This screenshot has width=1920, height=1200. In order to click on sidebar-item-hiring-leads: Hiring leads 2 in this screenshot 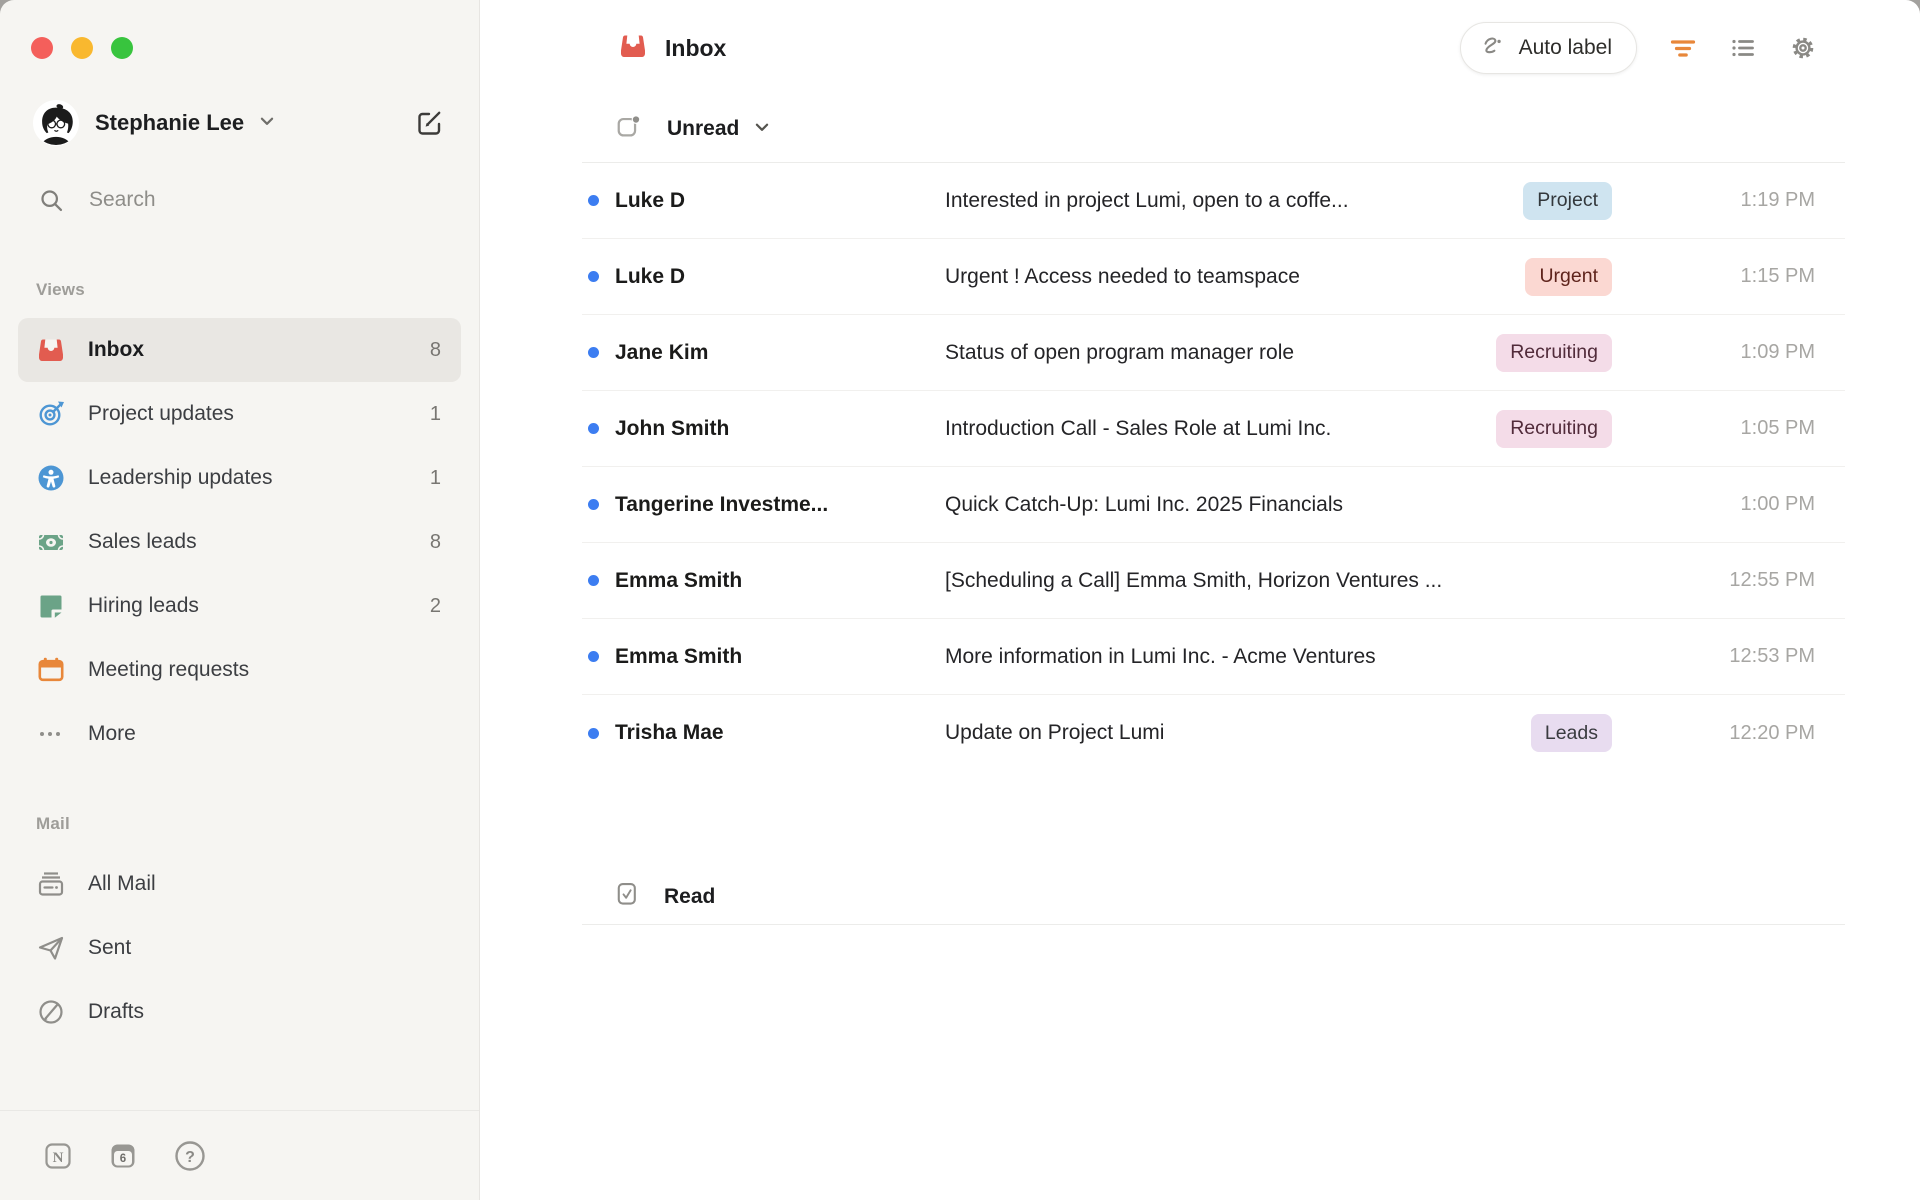, I will do `click(239, 606)`.